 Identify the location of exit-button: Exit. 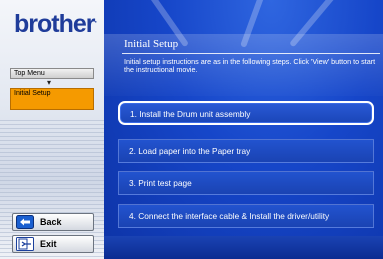
(53, 244).